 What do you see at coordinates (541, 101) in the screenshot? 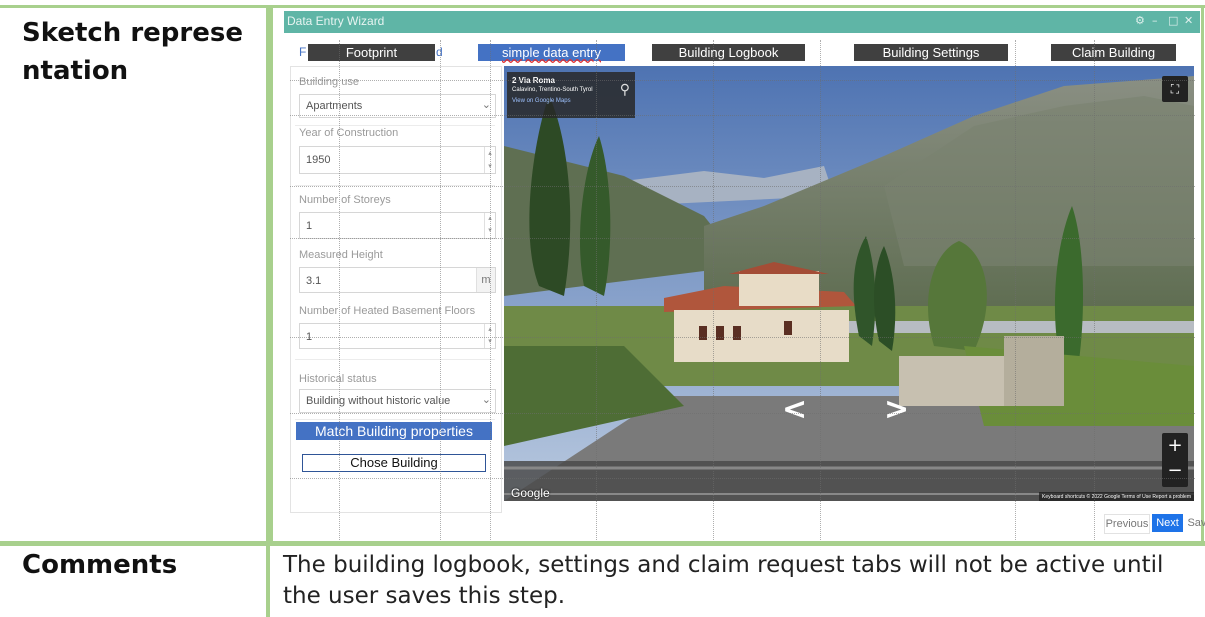
I see `view-on-google-maps-link: View on Google Maps` at bounding box center [541, 101].